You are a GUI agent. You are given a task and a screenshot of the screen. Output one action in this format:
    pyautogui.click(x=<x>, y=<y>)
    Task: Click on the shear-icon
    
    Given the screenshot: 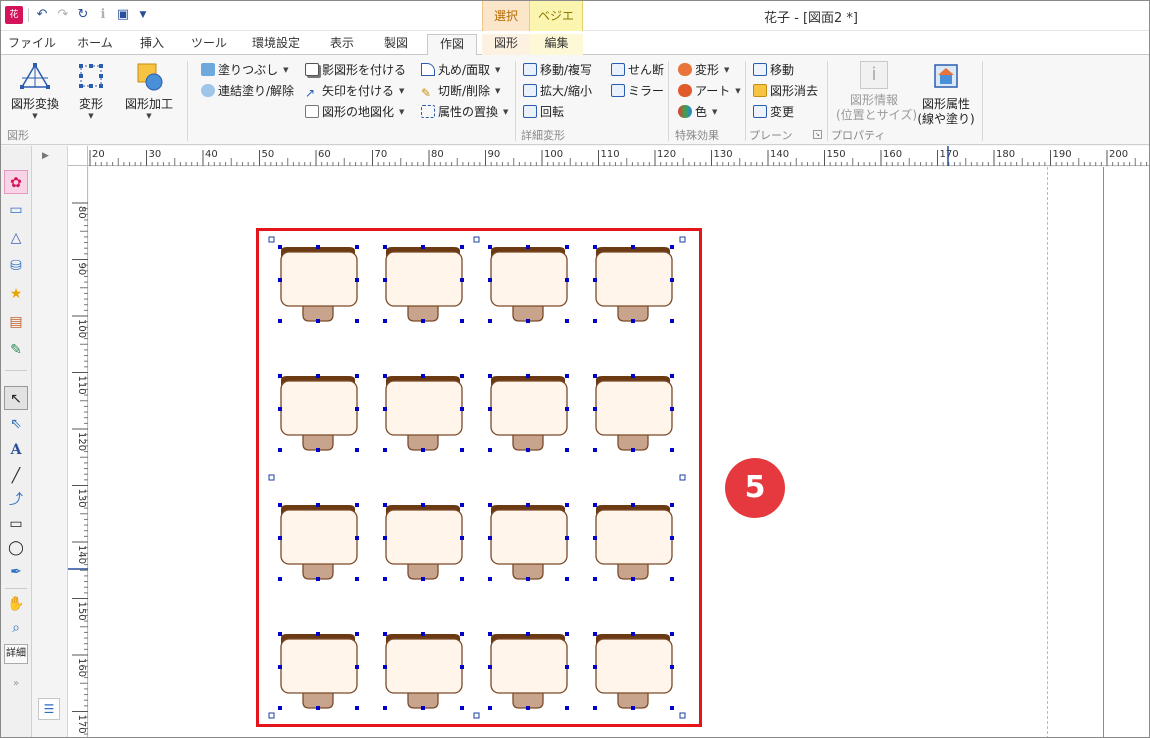 What is the action you would take?
    pyautogui.click(x=618, y=69)
    